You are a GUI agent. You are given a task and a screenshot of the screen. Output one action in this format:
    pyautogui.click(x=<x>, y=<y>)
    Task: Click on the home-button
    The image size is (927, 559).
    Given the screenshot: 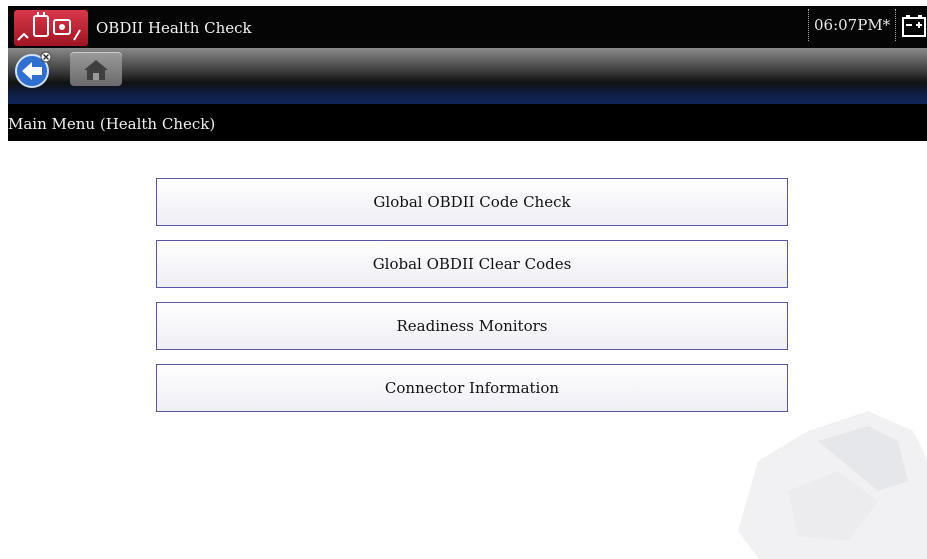 What is the action you would take?
    pyautogui.click(x=96, y=69)
    